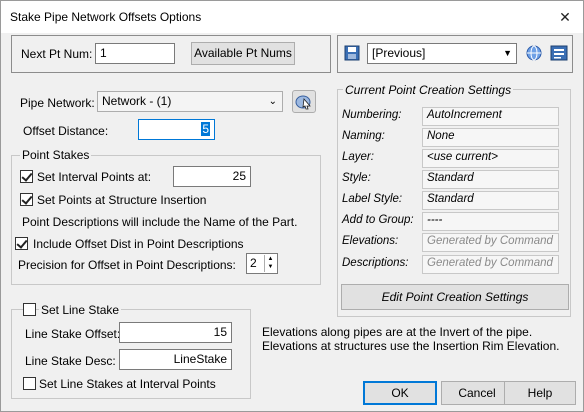 Image resolution: width=584 pixels, height=412 pixels. Describe the element at coordinates (176, 129) in the screenshot. I see `offset-distance-input: 5` at that location.